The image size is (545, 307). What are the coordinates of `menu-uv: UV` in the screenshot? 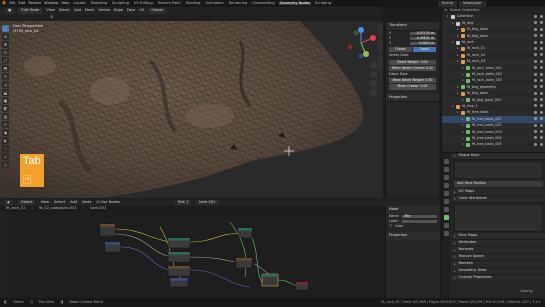 It's located at (141, 11).